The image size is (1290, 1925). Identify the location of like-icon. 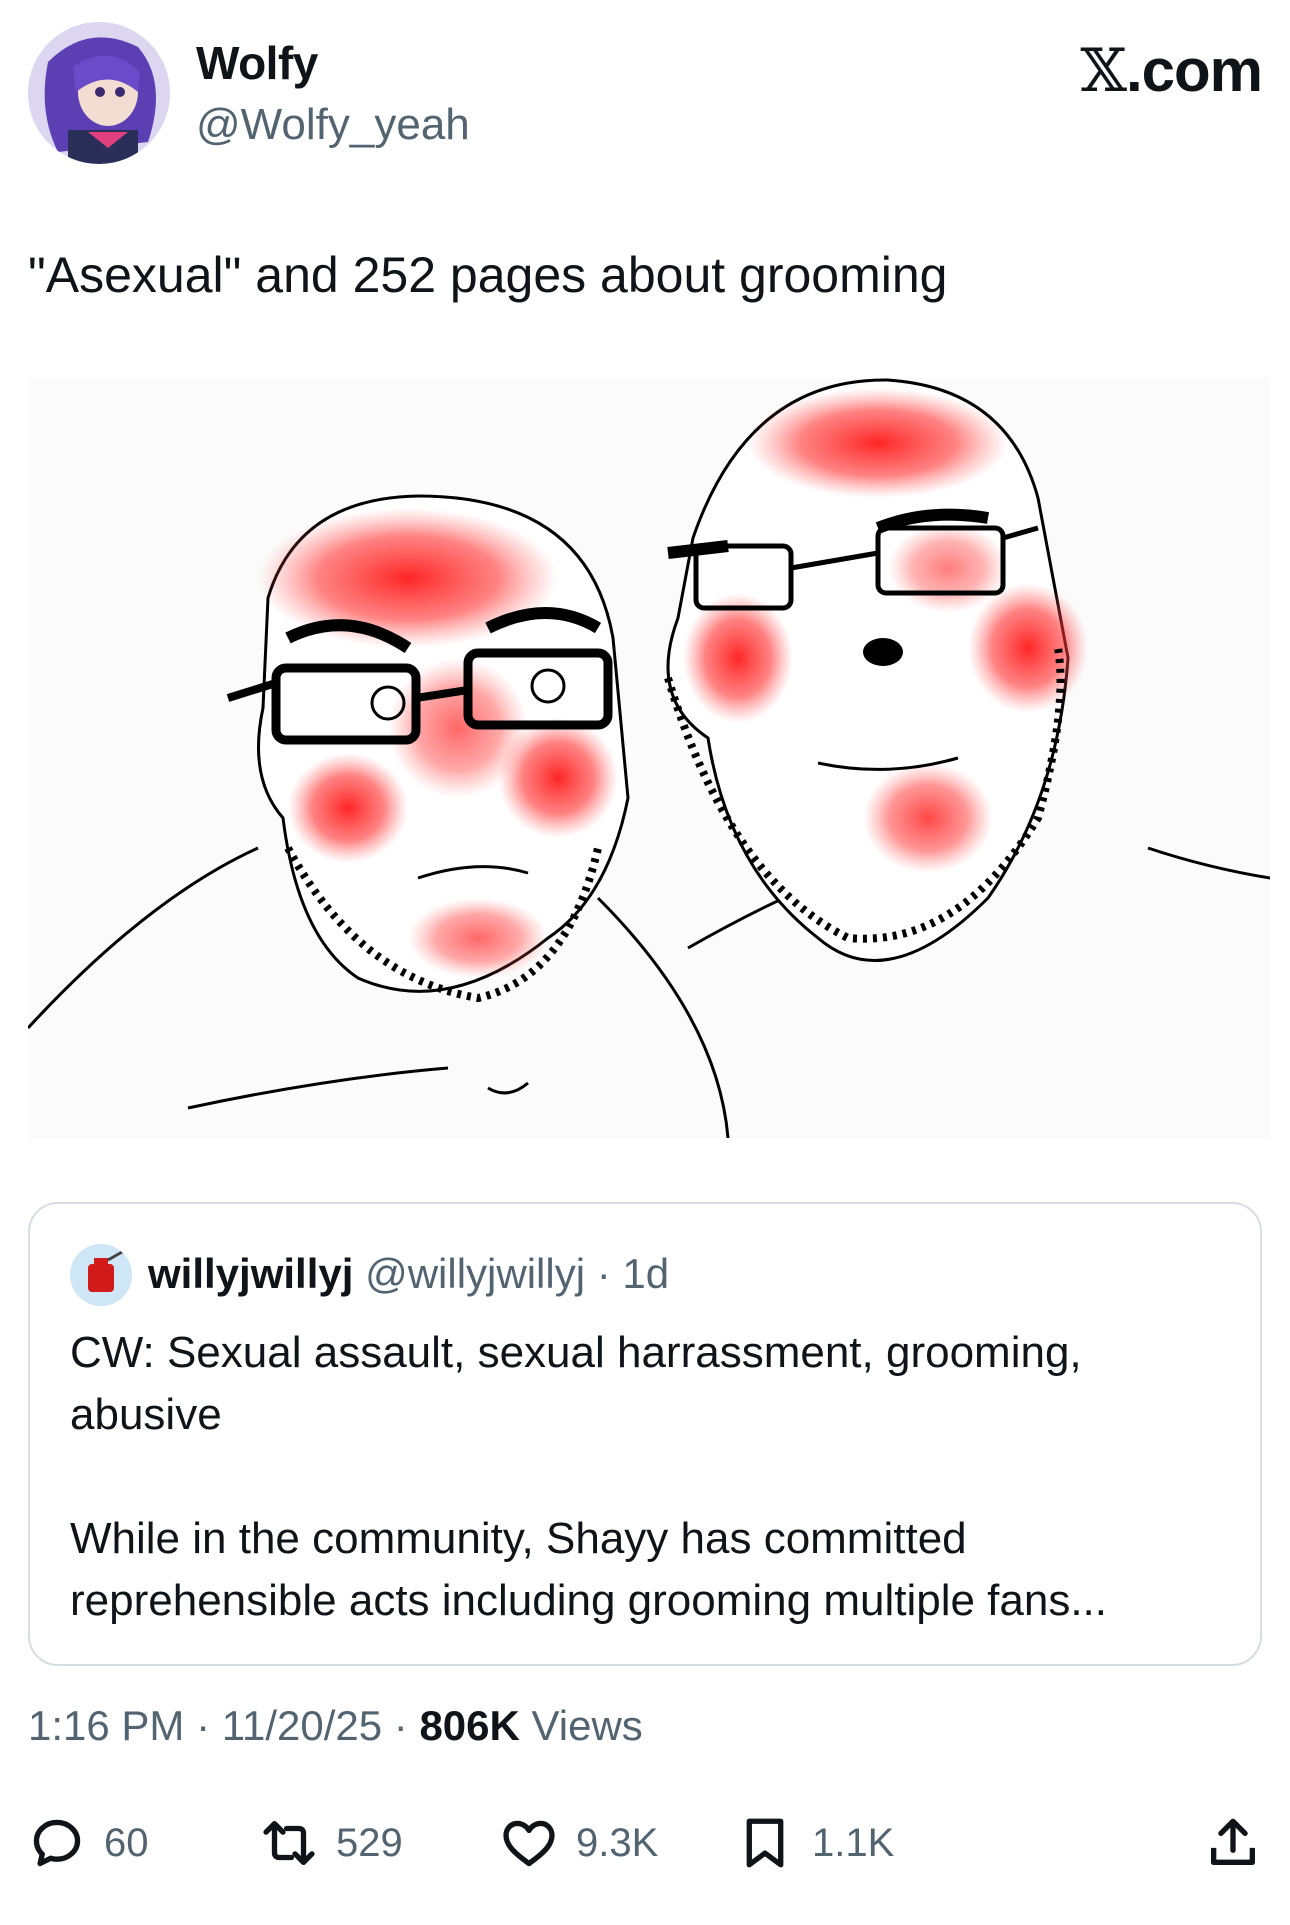
(529, 1843).